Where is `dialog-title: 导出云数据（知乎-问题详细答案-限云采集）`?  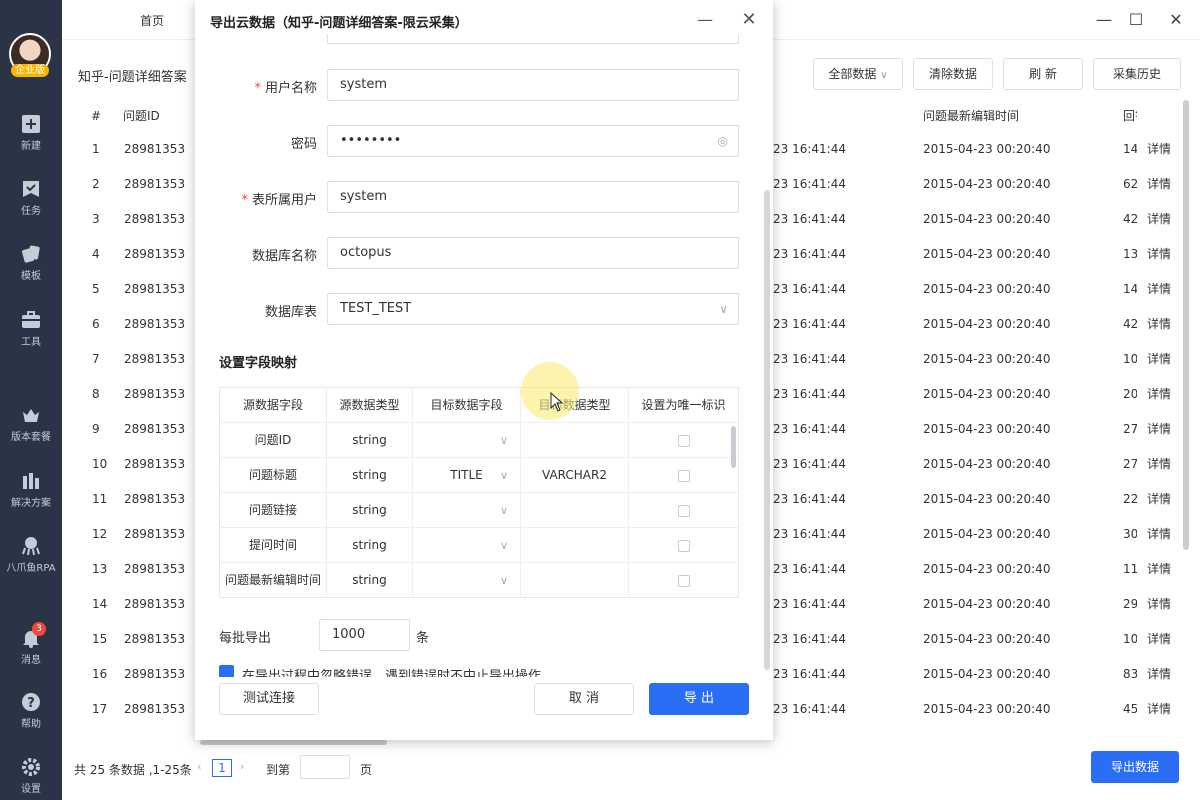 dialog-title: 导出云数据（知乎-问题详细答案-限云采集） is located at coordinates (339, 23).